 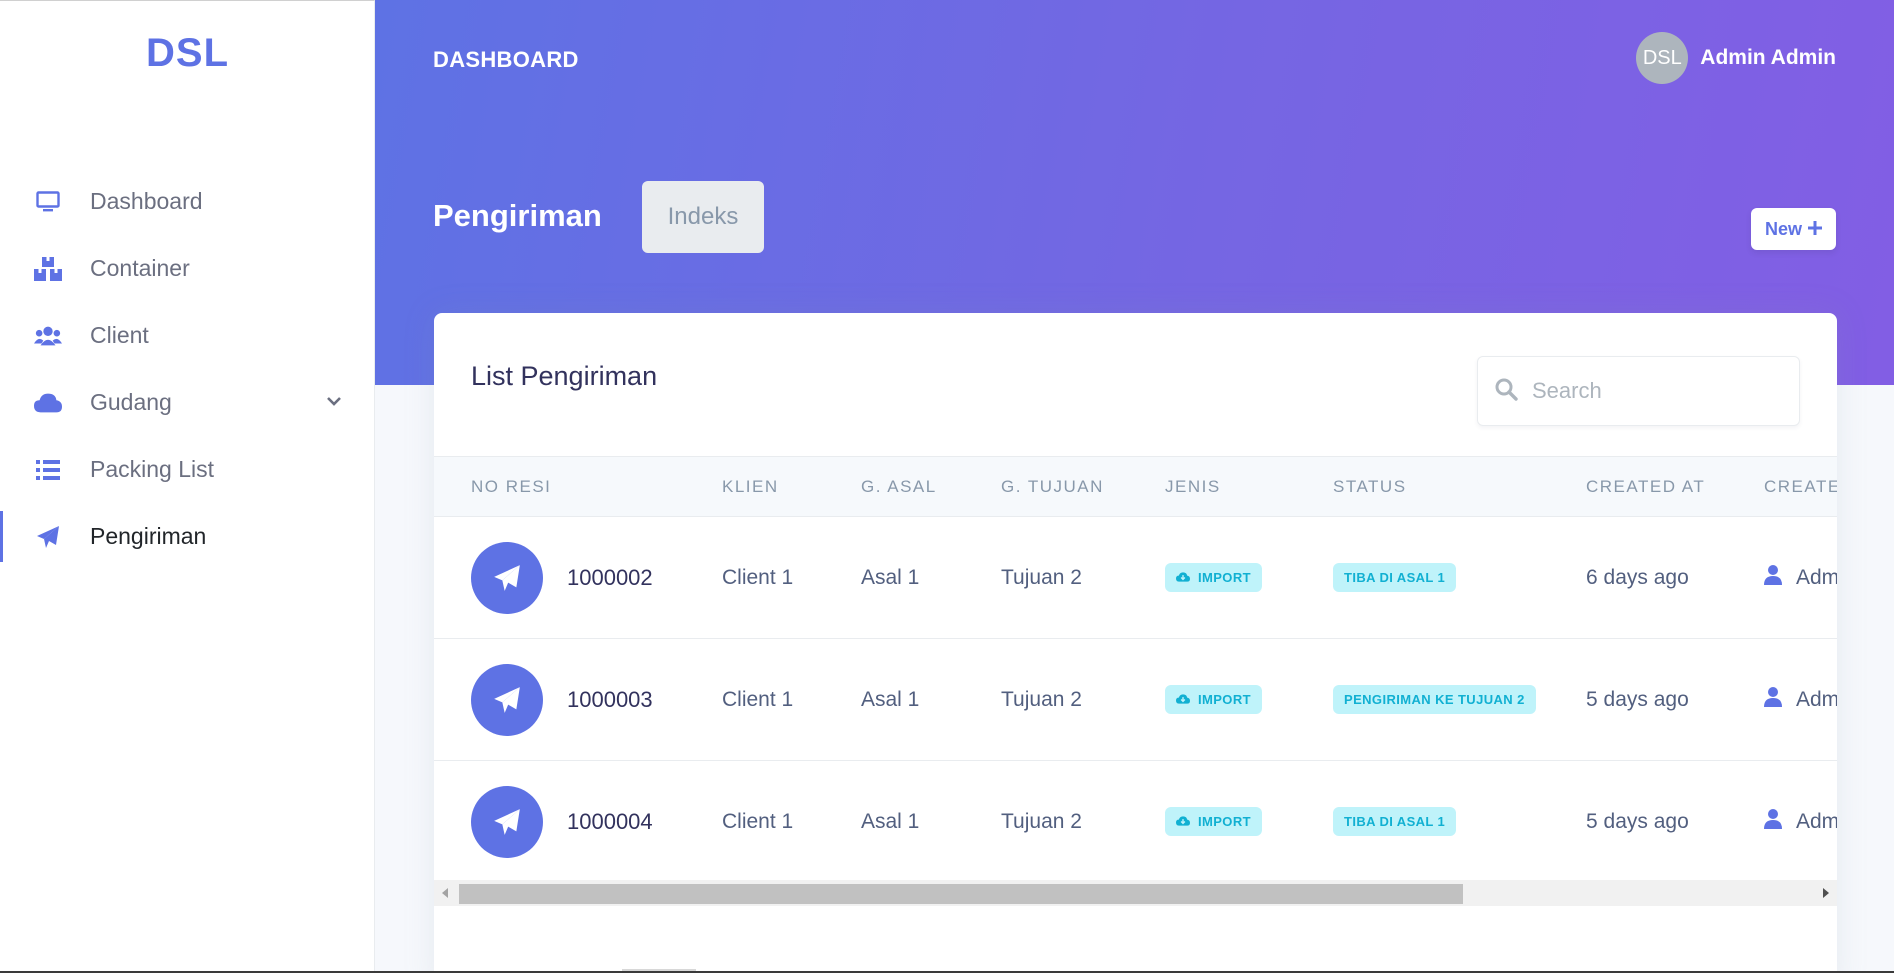 What do you see at coordinates (48, 403) in the screenshot?
I see `cloud-icon` at bounding box center [48, 403].